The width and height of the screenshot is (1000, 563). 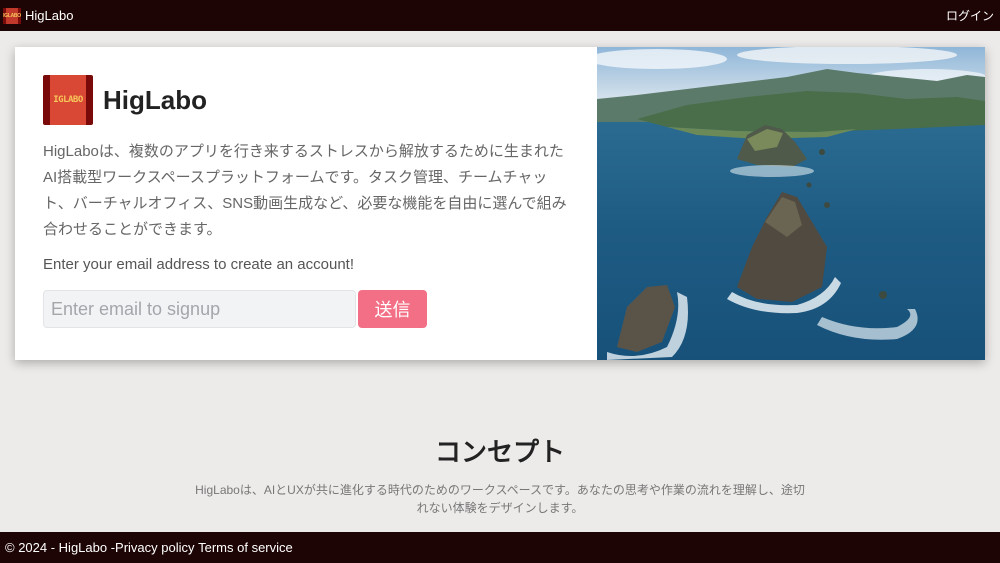 I want to click on brand-logo-icon: IGLABO, so click(x=12, y=15).